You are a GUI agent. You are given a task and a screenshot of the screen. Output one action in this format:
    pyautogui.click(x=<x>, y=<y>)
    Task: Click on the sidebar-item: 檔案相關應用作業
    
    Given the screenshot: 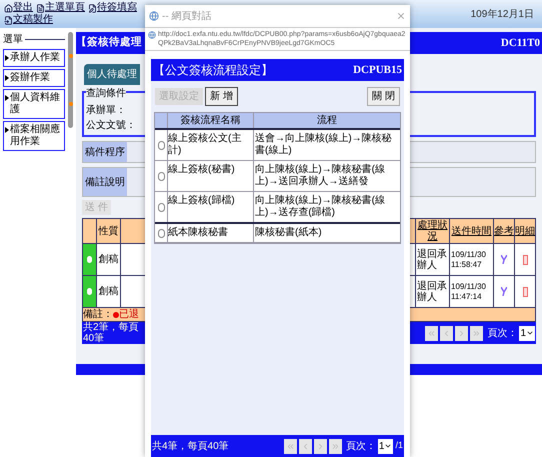 What is the action you would take?
    pyautogui.click(x=34, y=136)
    